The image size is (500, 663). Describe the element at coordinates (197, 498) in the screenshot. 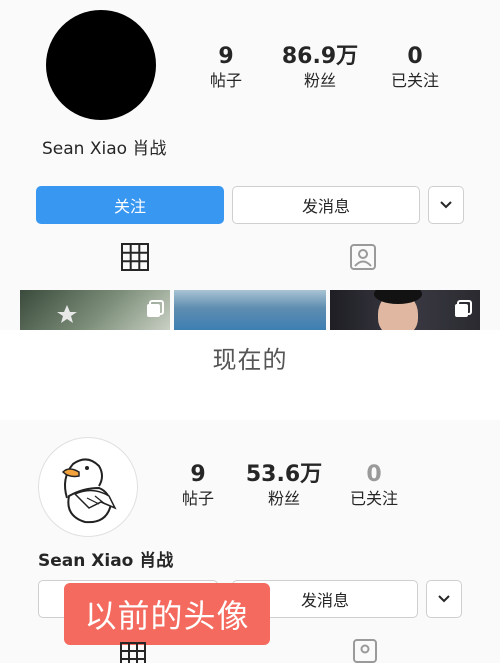

I see `prev-stat-posts-label: 帖子` at that location.